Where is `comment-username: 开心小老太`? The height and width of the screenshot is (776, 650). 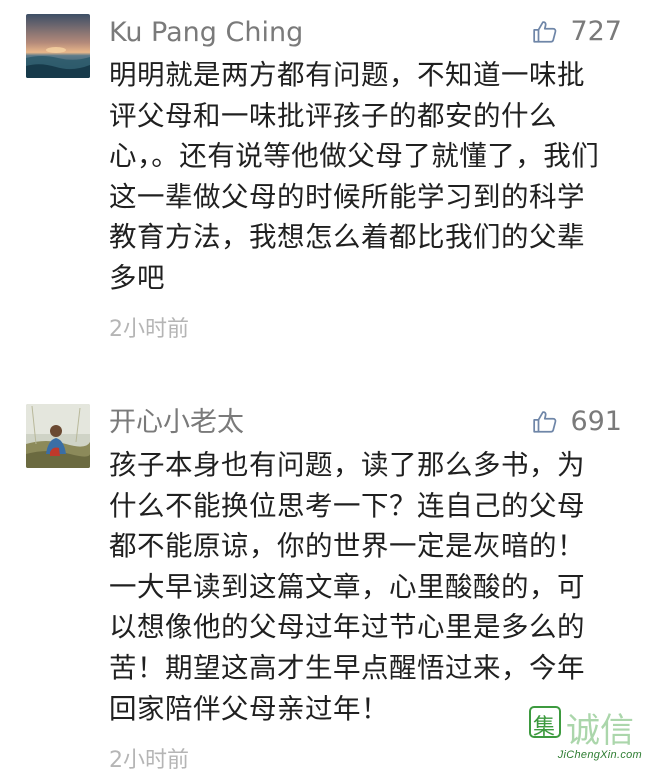
comment-username: 开心小老太 is located at coordinates (176, 423).